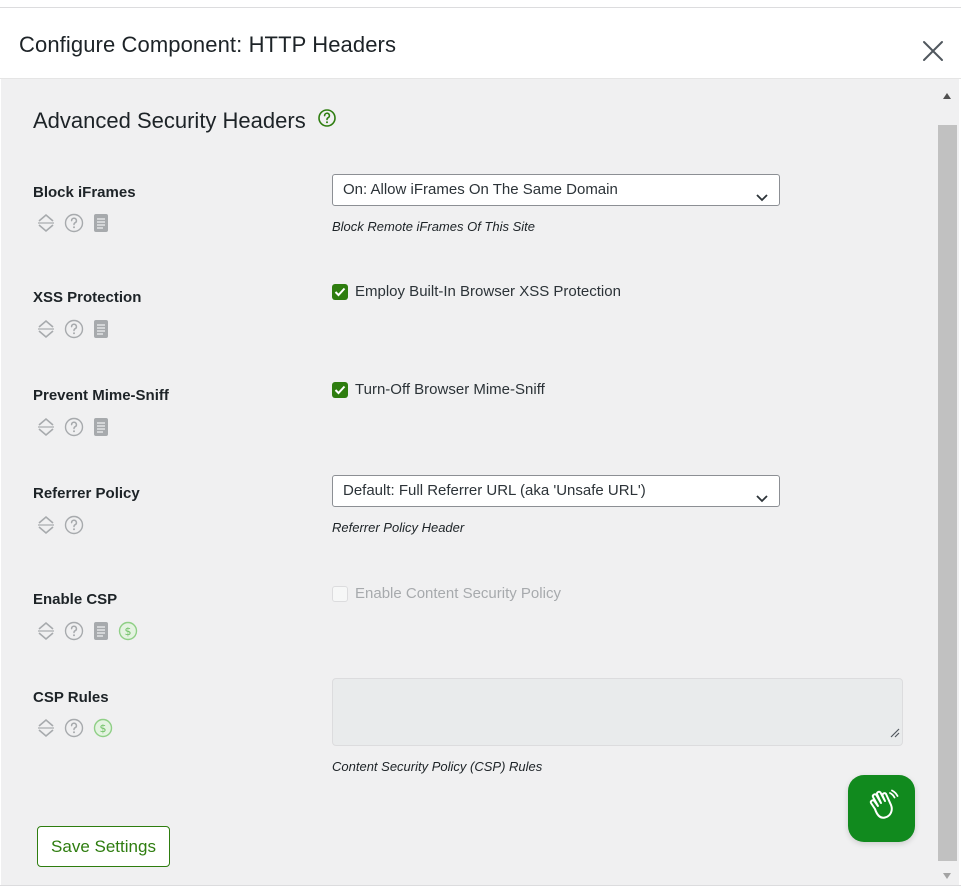  Describe the element at coordinates (101, 395) in the screenshot. I see `row-label-prevent-mime-sniff: Prevent Mime-Sniff` at that location.